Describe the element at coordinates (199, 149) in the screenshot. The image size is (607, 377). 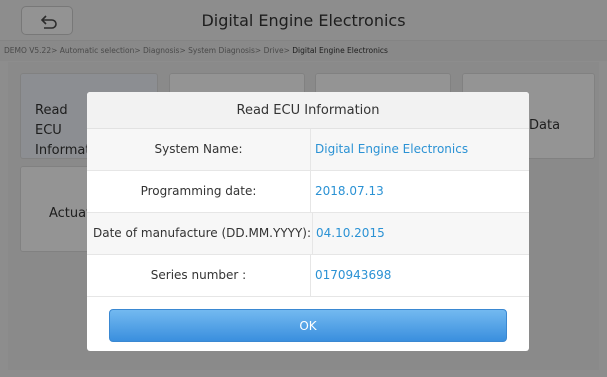
I see `info-label: System Name:` at that location.